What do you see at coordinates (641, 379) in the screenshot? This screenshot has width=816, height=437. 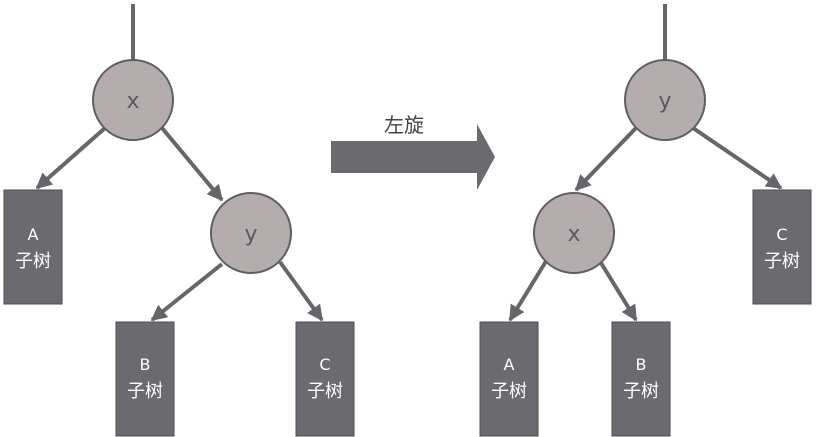 I see `after-subtree-b: B 子树` at bounding box center [641, 379].